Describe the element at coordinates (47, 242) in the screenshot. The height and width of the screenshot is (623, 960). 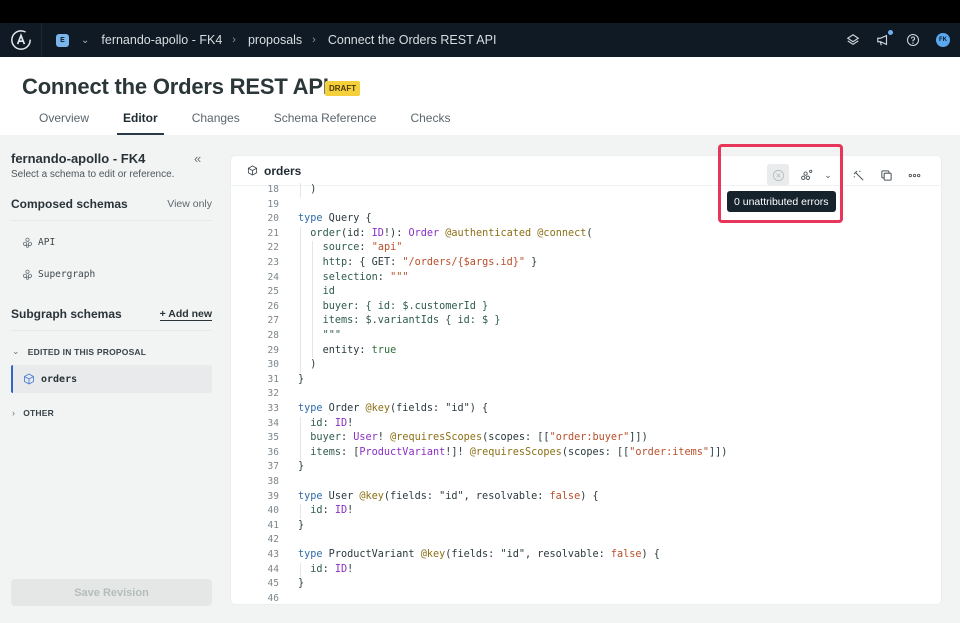
I see `schema-item-label: API` at that location.